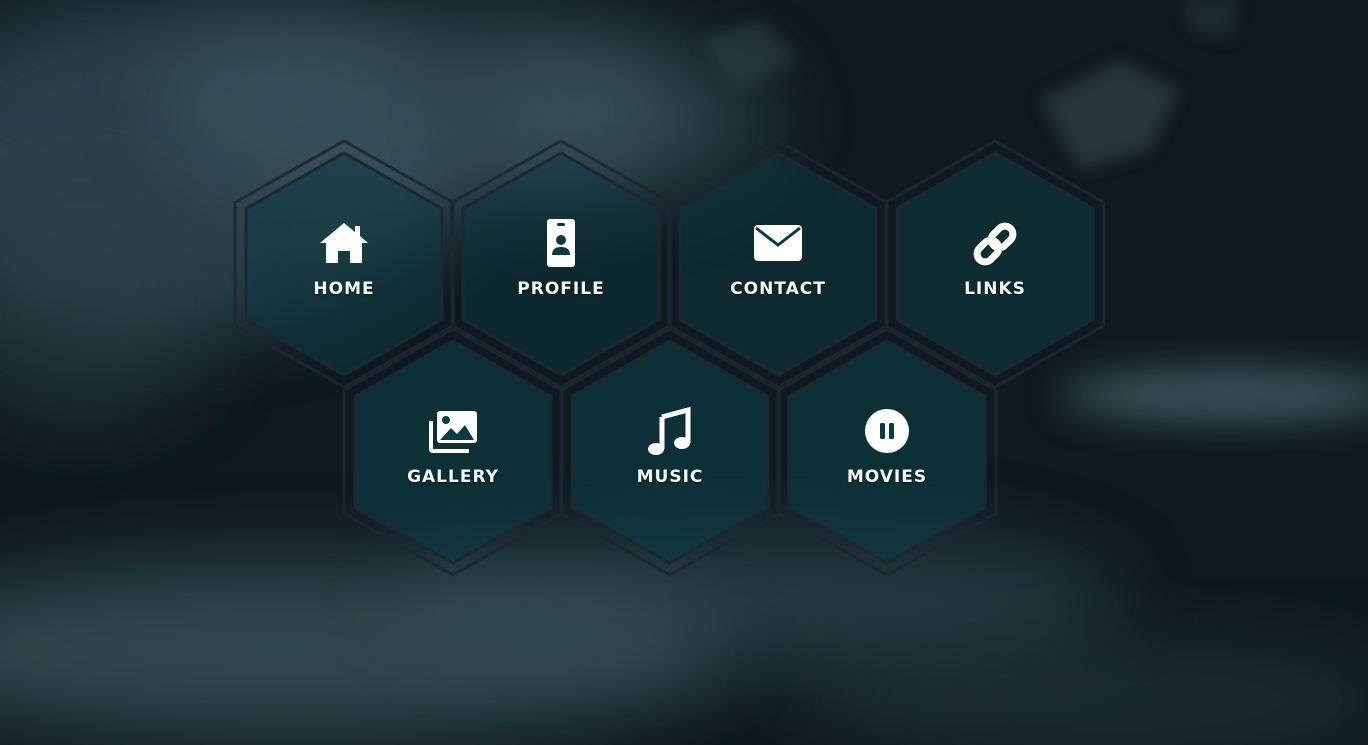 The width and height of the screenshot is (1368, 745). I want to click on hex-content: GALLERY, so click(453, 447).